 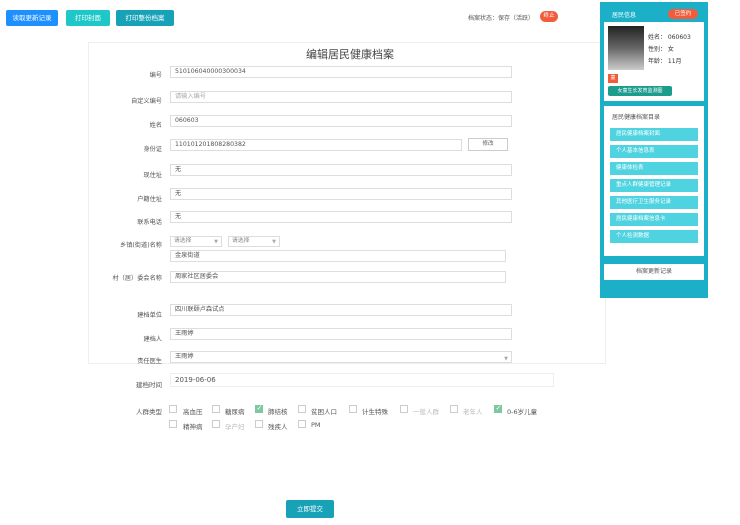 I want to click on print-cover-button: 打印封面, so click(x=88, y=18).